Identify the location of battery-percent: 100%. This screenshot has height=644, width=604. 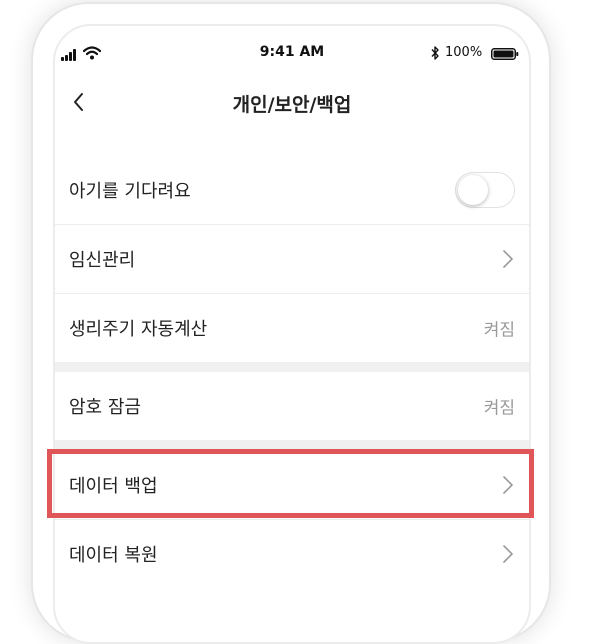
(464, 52).